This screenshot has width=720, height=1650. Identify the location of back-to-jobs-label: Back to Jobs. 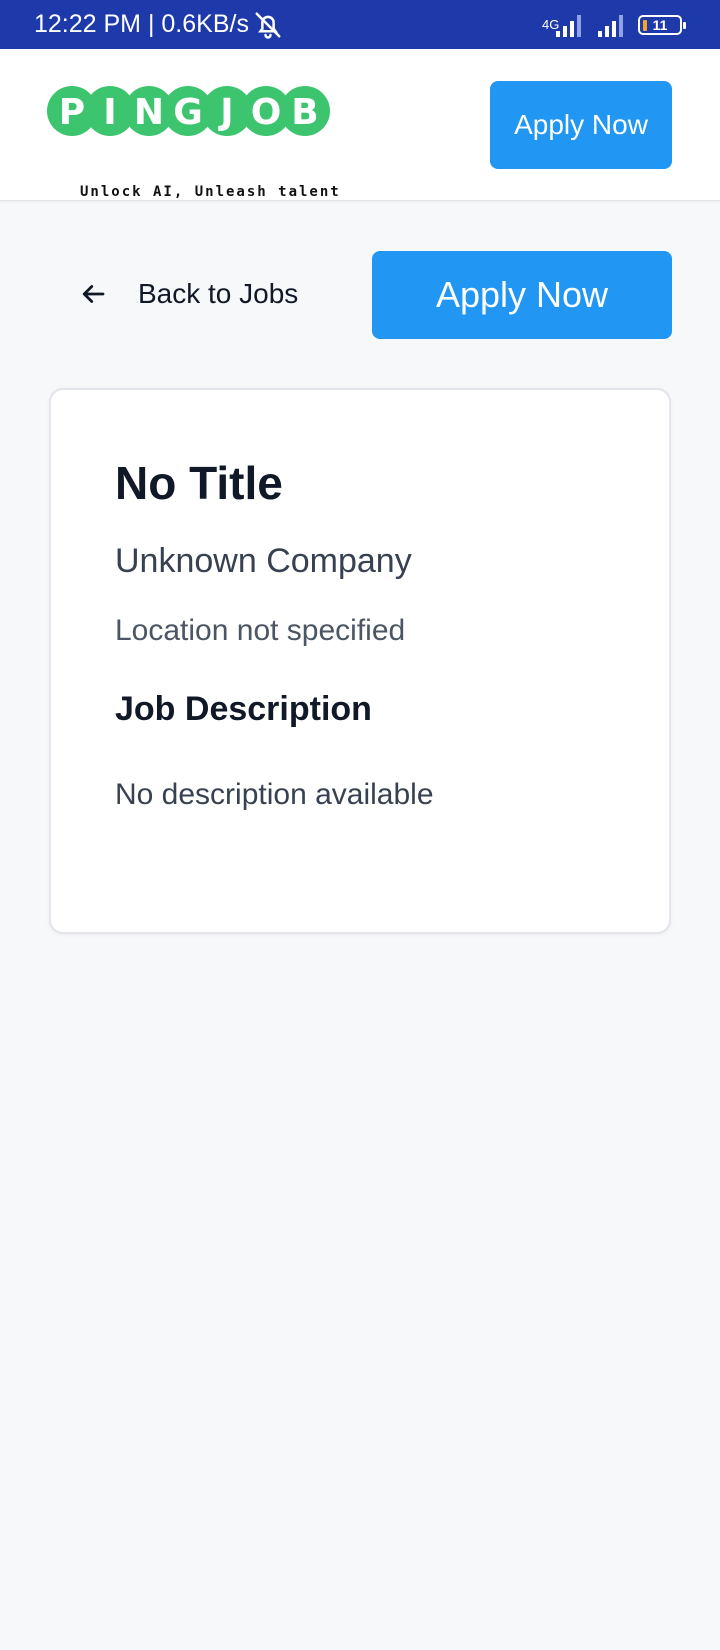
(218, 293).